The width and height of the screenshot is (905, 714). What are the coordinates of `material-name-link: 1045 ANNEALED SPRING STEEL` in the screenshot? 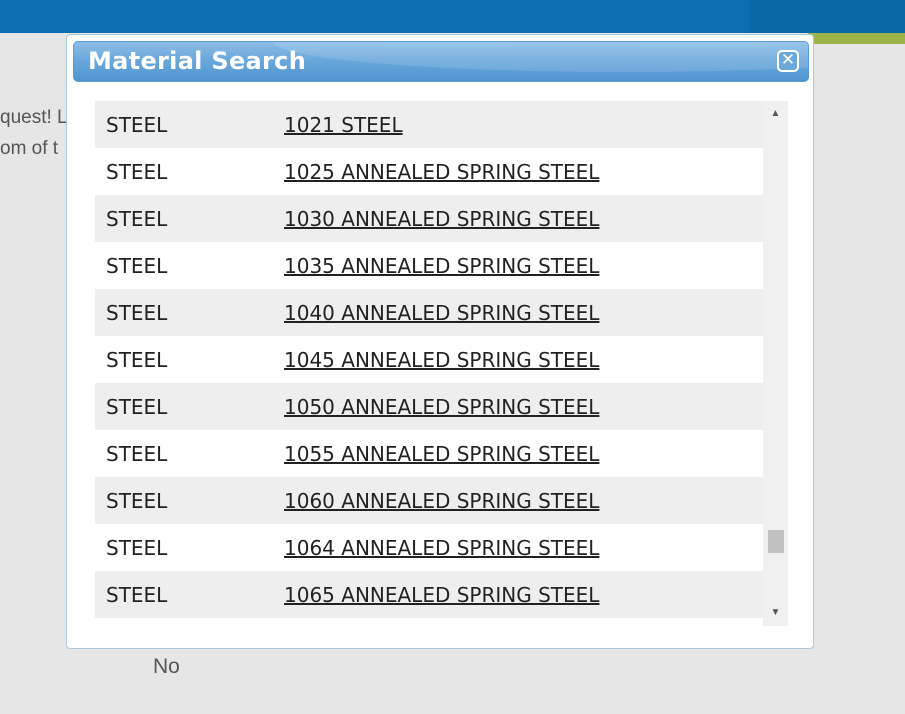 It's located at (441, 360).